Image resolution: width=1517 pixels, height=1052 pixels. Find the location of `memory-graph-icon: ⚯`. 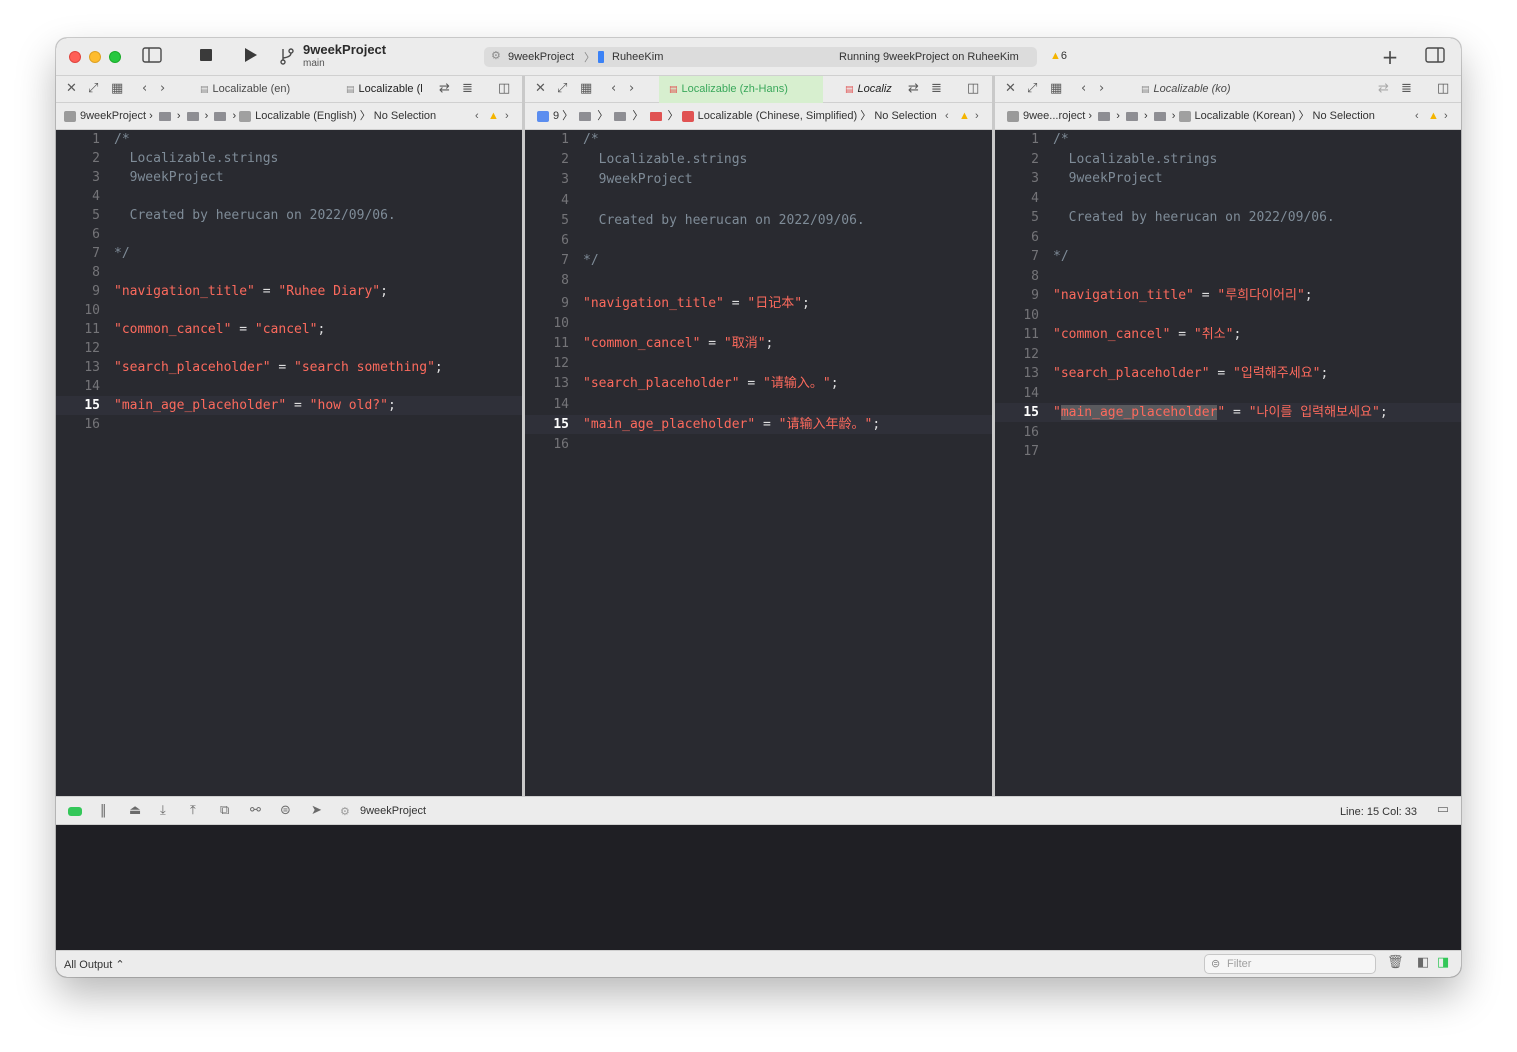

memory-graph-icon: ⚯ is located at coordinates (255, 810).